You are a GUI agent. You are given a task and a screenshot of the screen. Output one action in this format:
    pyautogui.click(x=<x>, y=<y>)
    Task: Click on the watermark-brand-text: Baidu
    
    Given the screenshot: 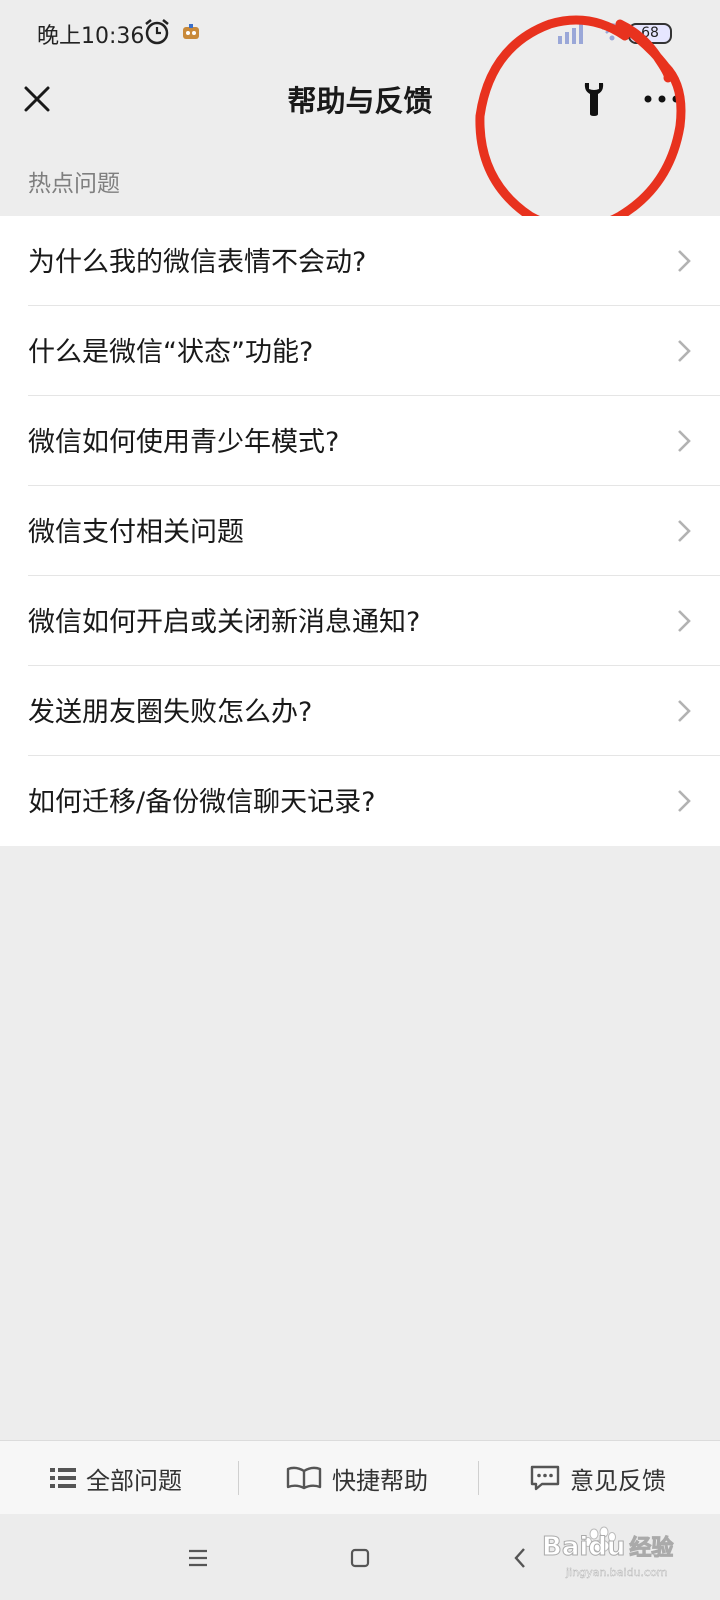 What is the action you would take?
    pyautogui.click(x=583, y=1547)
    